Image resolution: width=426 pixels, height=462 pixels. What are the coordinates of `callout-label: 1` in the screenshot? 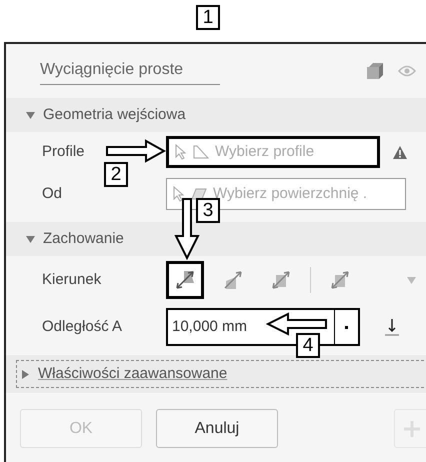 It's located at (208, 17).